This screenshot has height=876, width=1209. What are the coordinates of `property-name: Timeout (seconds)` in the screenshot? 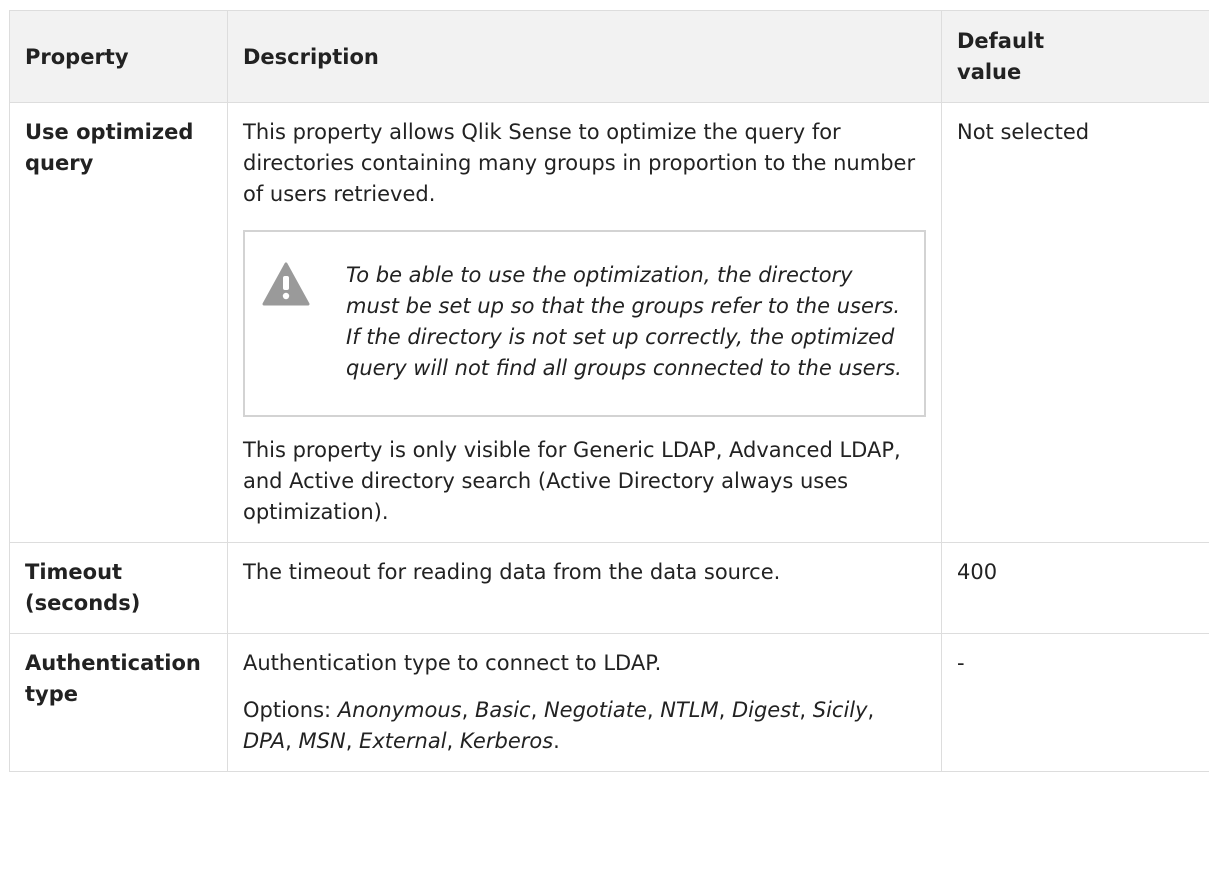 It's located at (83, 587).